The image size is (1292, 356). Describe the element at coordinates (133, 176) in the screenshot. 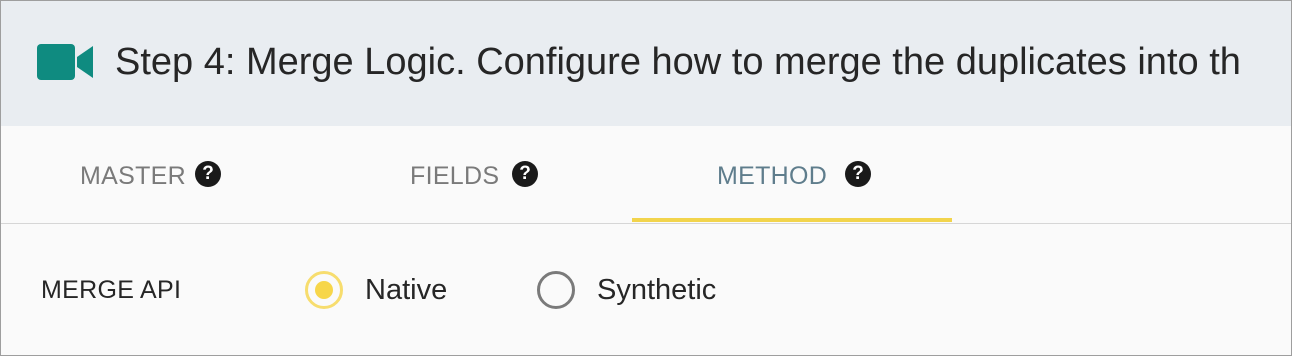

I see `tab-master-label: MASTER` at that location.